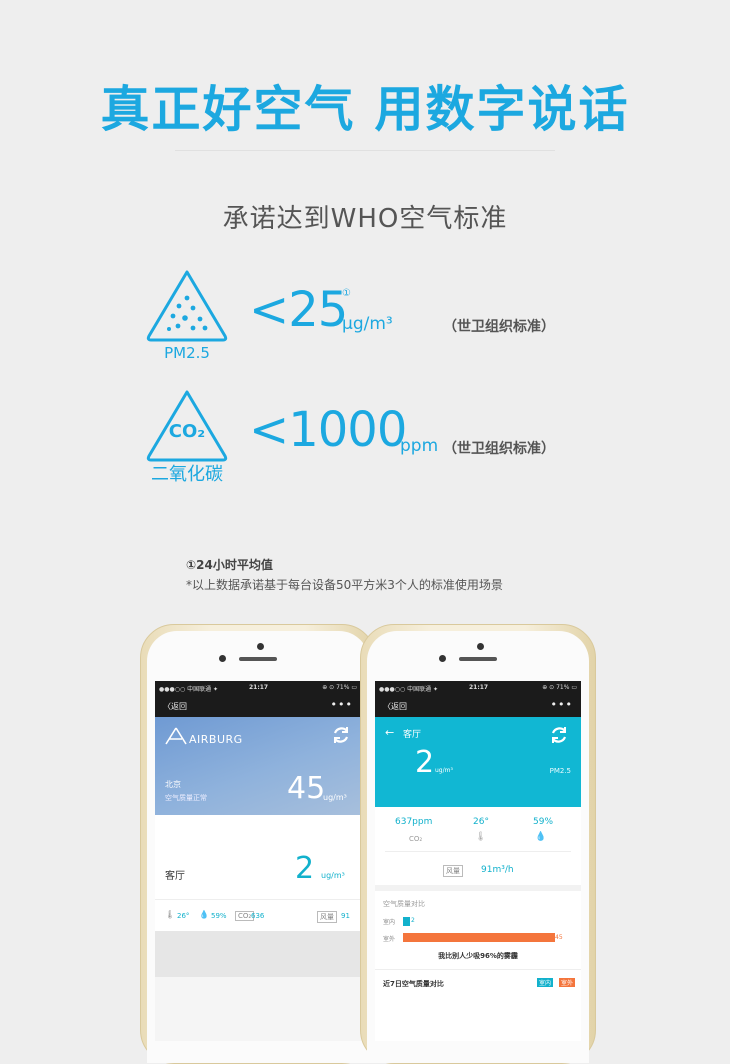 Image resolution: width=730 pixels, height=1064 pixels. What do you see at coordinates (345, 916) in the screenshot?
I see `room-wind: 91` at bounding box center [345, 916].